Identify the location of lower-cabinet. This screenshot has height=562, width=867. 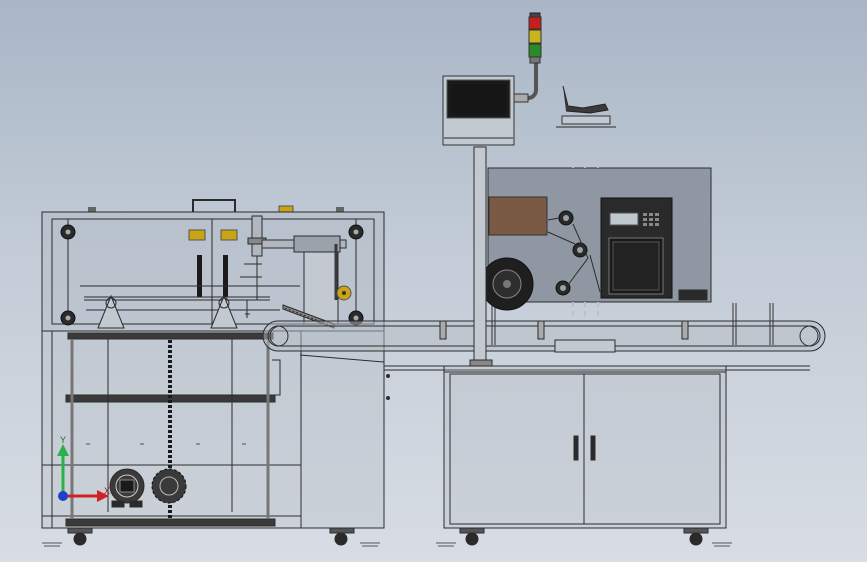
(213, 429).